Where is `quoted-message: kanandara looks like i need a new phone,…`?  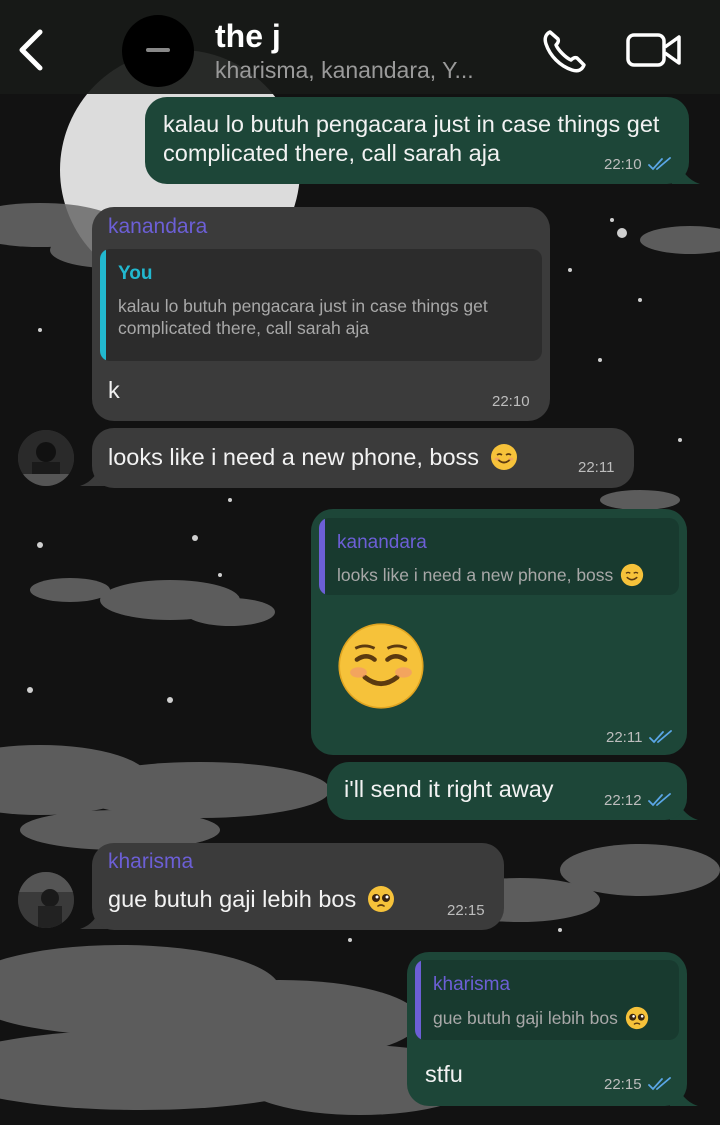
quoted-message: kanandara looks like i need a new phone,… is located at coordinates (499, 556).